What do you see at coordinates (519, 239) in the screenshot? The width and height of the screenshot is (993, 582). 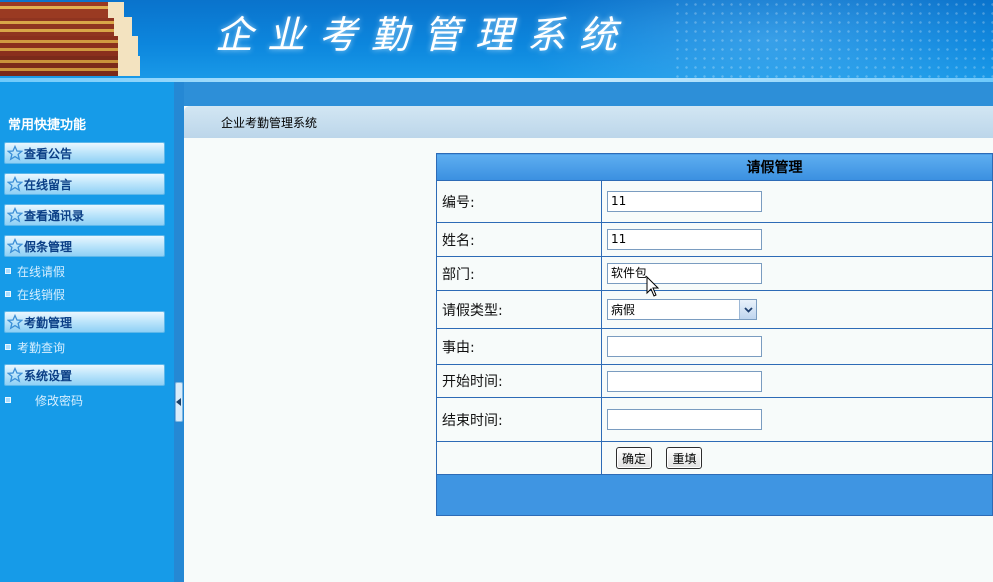 I see `name-label: 姓名:` at bounding box center [519, 239].